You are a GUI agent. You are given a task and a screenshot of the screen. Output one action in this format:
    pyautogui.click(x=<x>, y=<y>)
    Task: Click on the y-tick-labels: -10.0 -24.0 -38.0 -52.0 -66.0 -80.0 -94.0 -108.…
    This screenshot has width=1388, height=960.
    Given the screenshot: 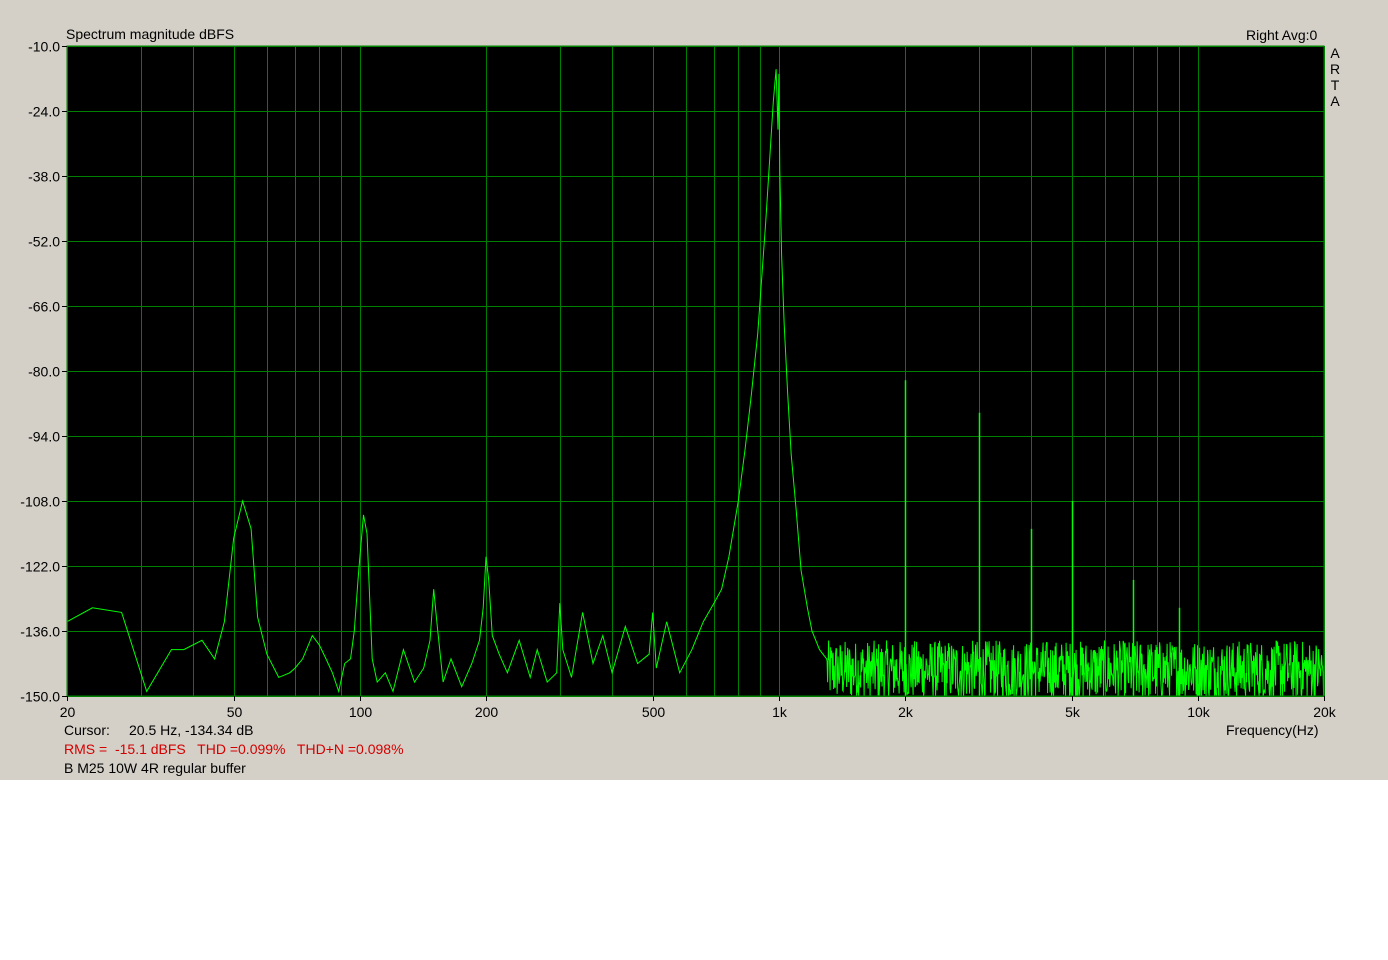 What is the action you would take?
    pyautogui.click(x=43, y=372)
    